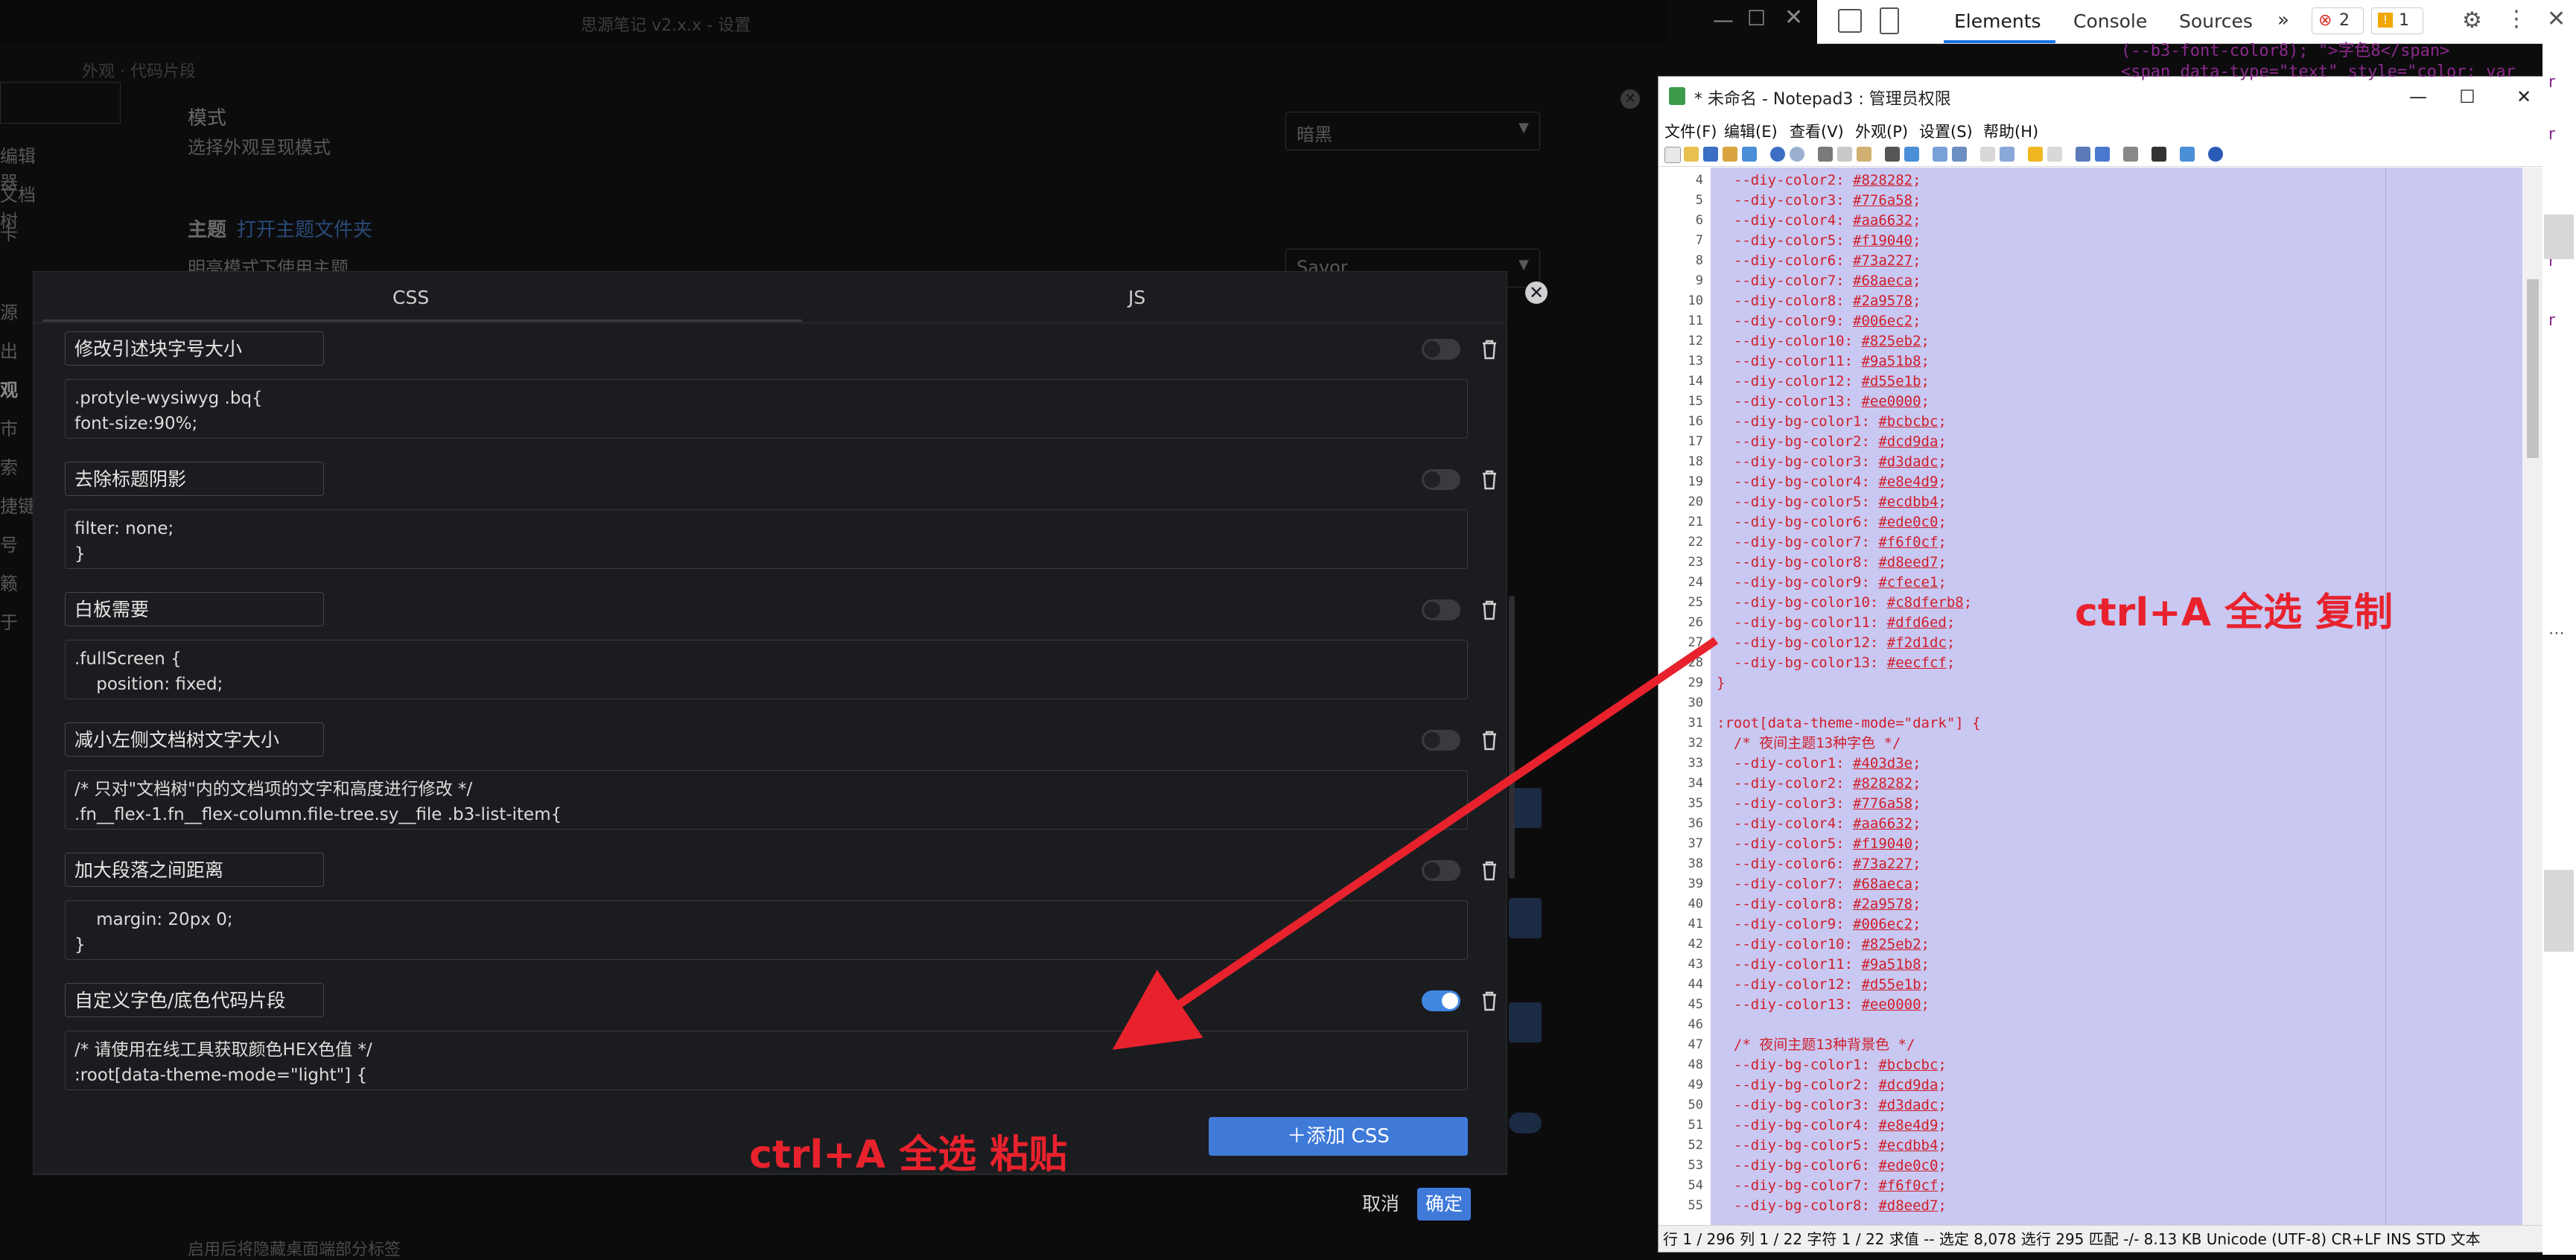 This screenshot has width=2576, height=1260. Describe the element at coordinates (2234, 613) in the screenshot. I see `annotation-copy: ctrl+A 全选 复制` at that location.